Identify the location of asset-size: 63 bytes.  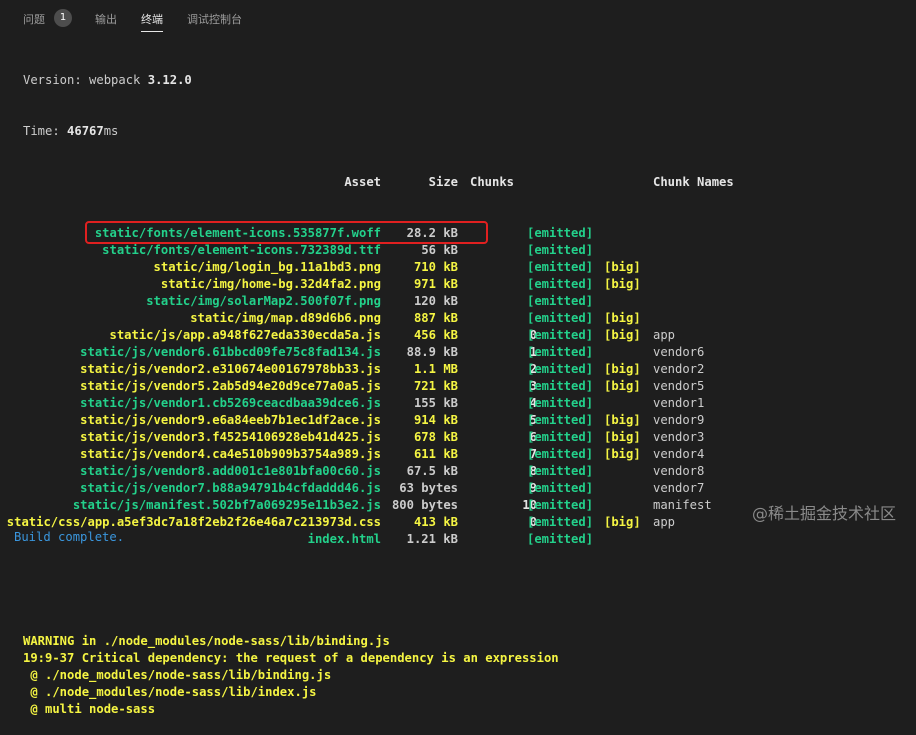
(428, 488).